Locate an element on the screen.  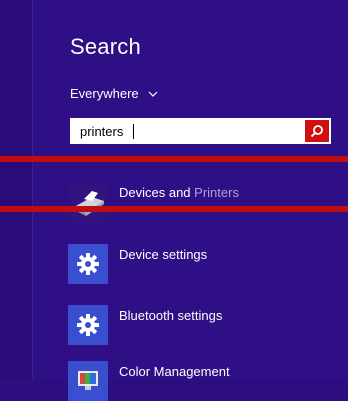
search-scope-dropdown: Everywhere is located at coordinates (114, 93).